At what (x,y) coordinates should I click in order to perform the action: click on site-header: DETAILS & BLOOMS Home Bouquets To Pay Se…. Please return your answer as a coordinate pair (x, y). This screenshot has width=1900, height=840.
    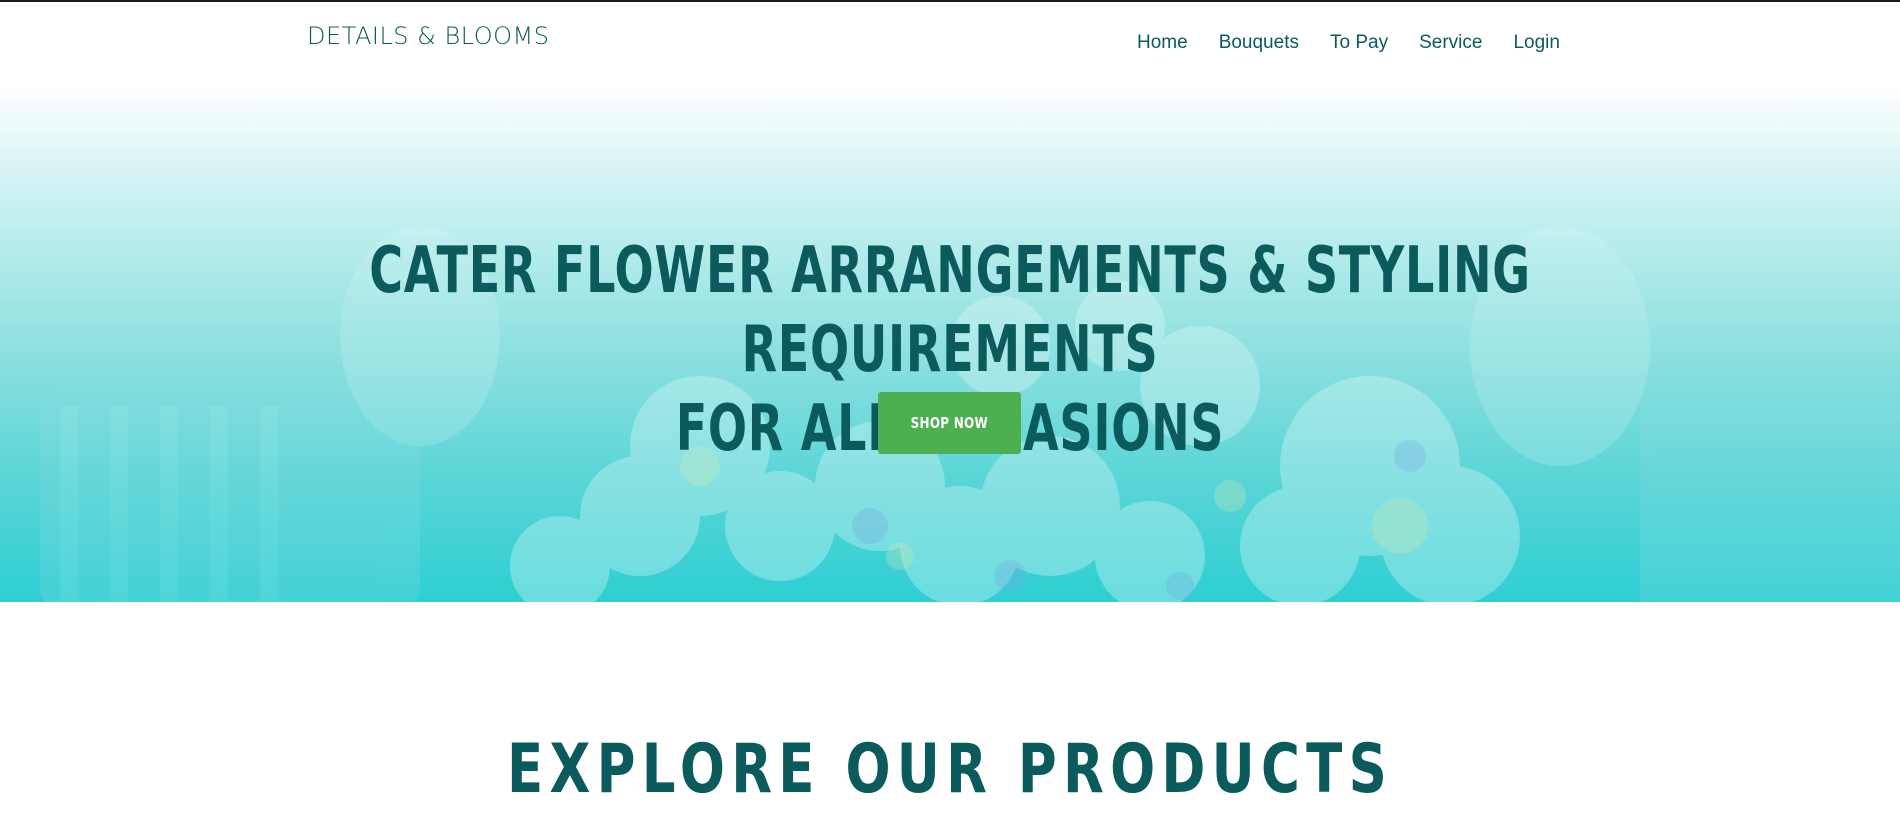
    Looking at the image, I should click on (950, 44).